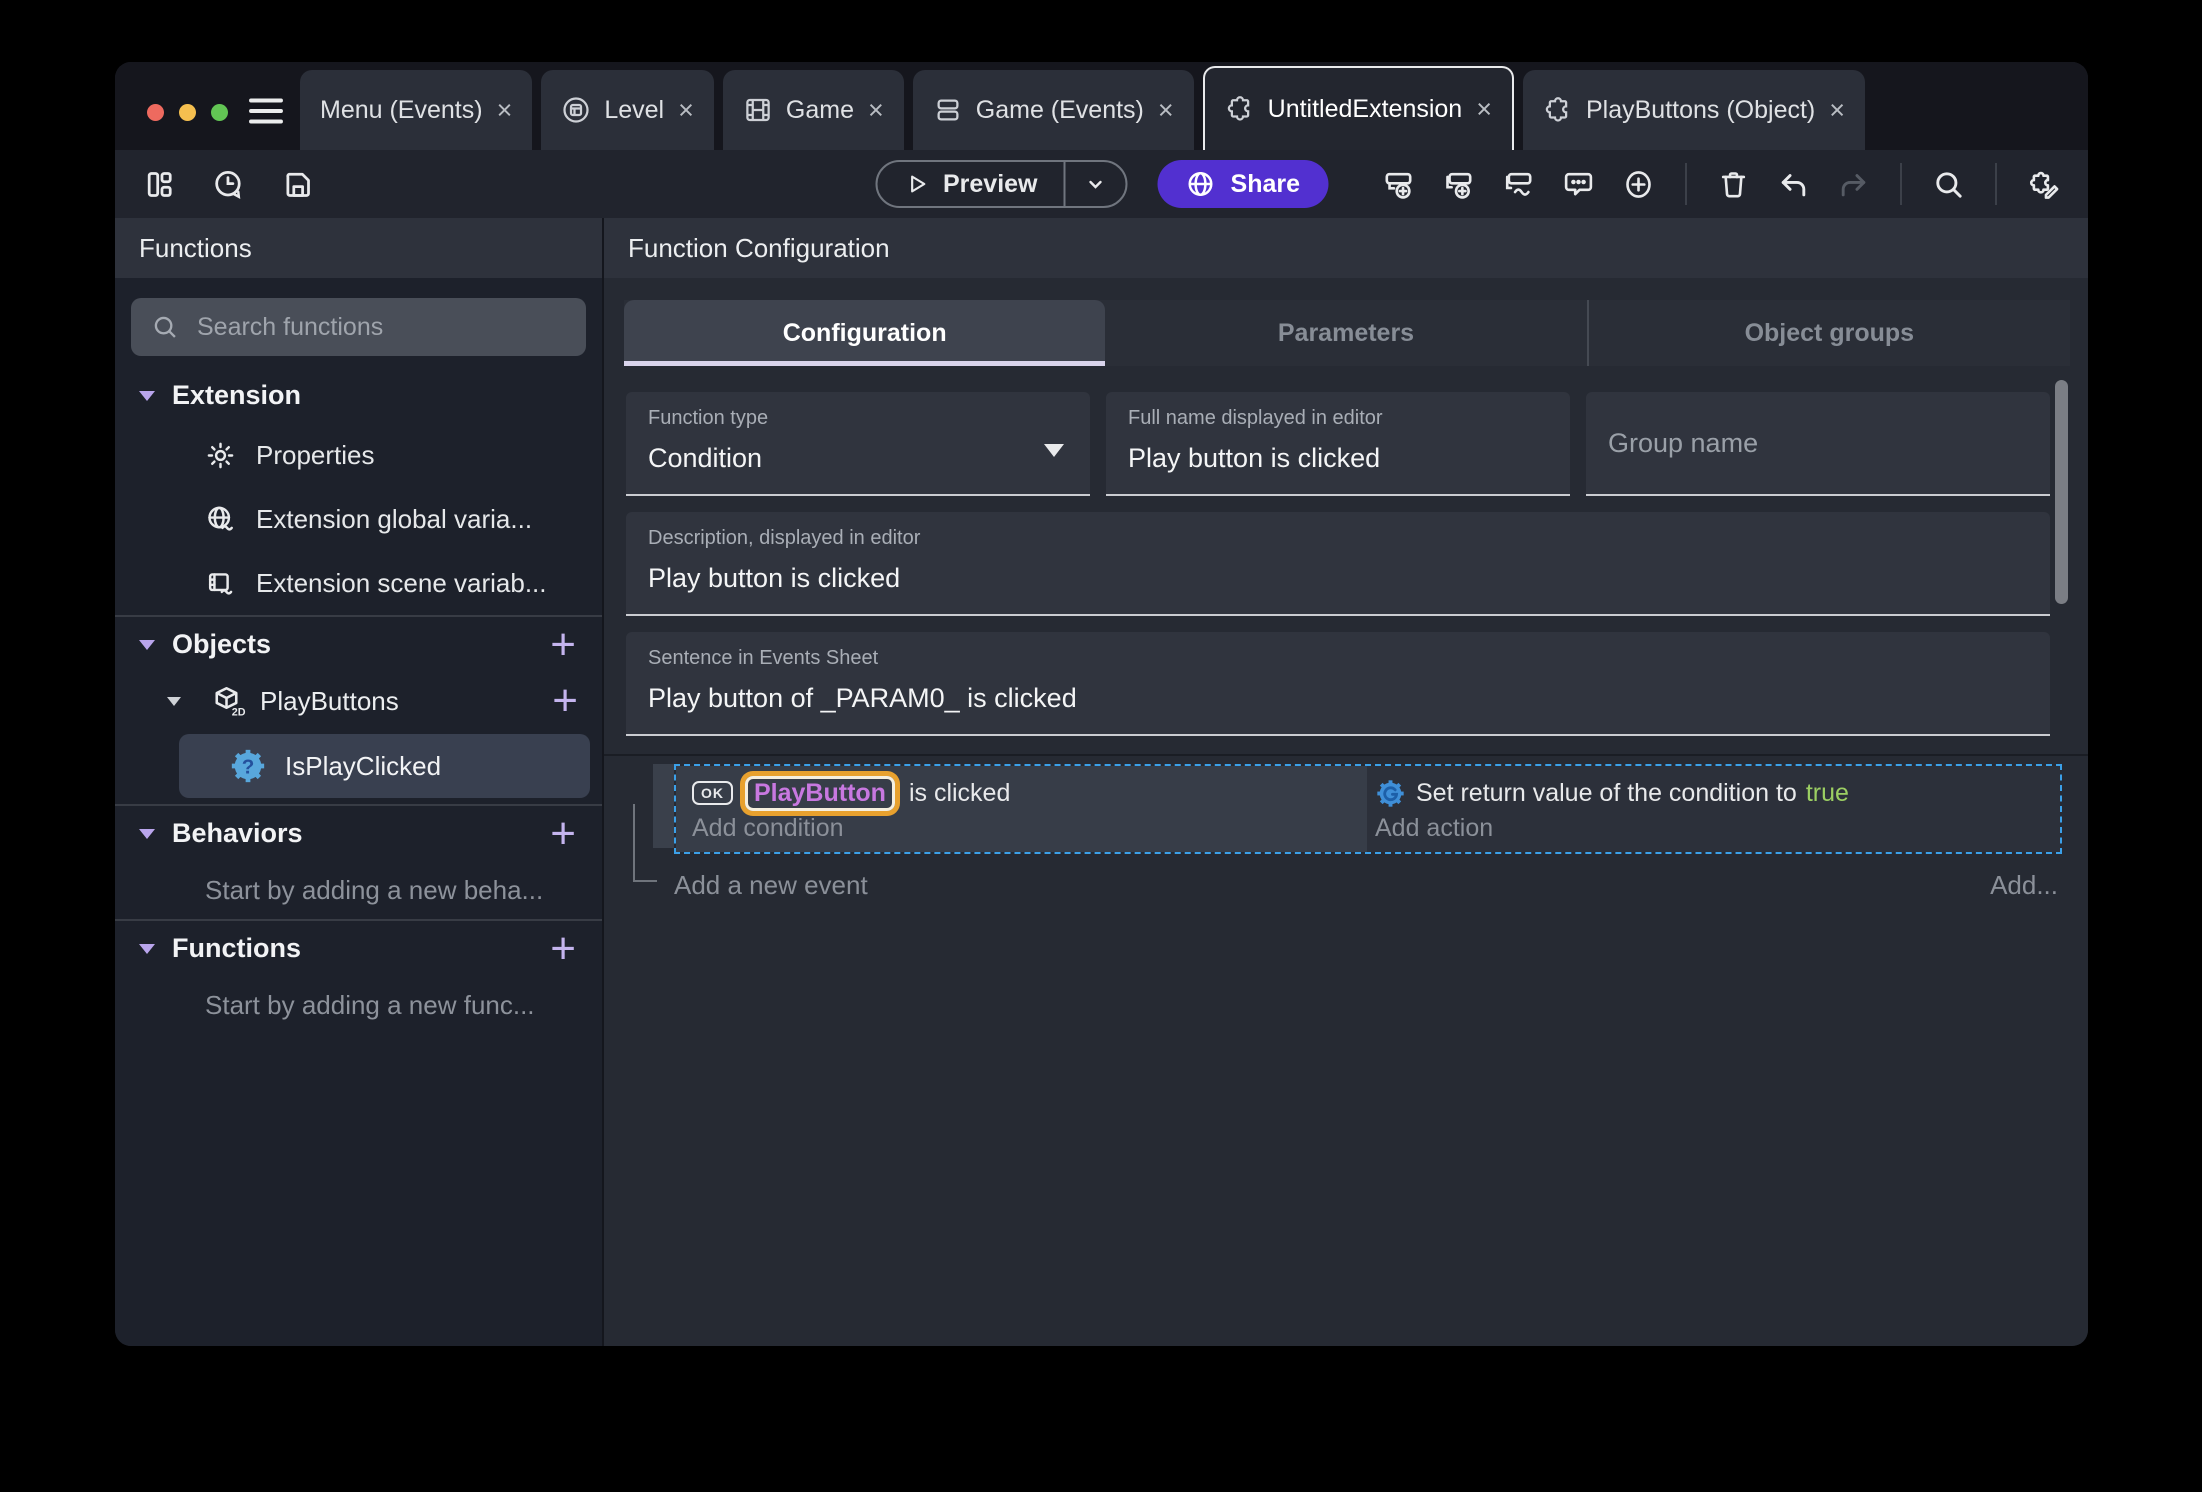 The width and height of the screenshot is (2202, 1492). I want to click on preview-options-button, so click(1096, 184).